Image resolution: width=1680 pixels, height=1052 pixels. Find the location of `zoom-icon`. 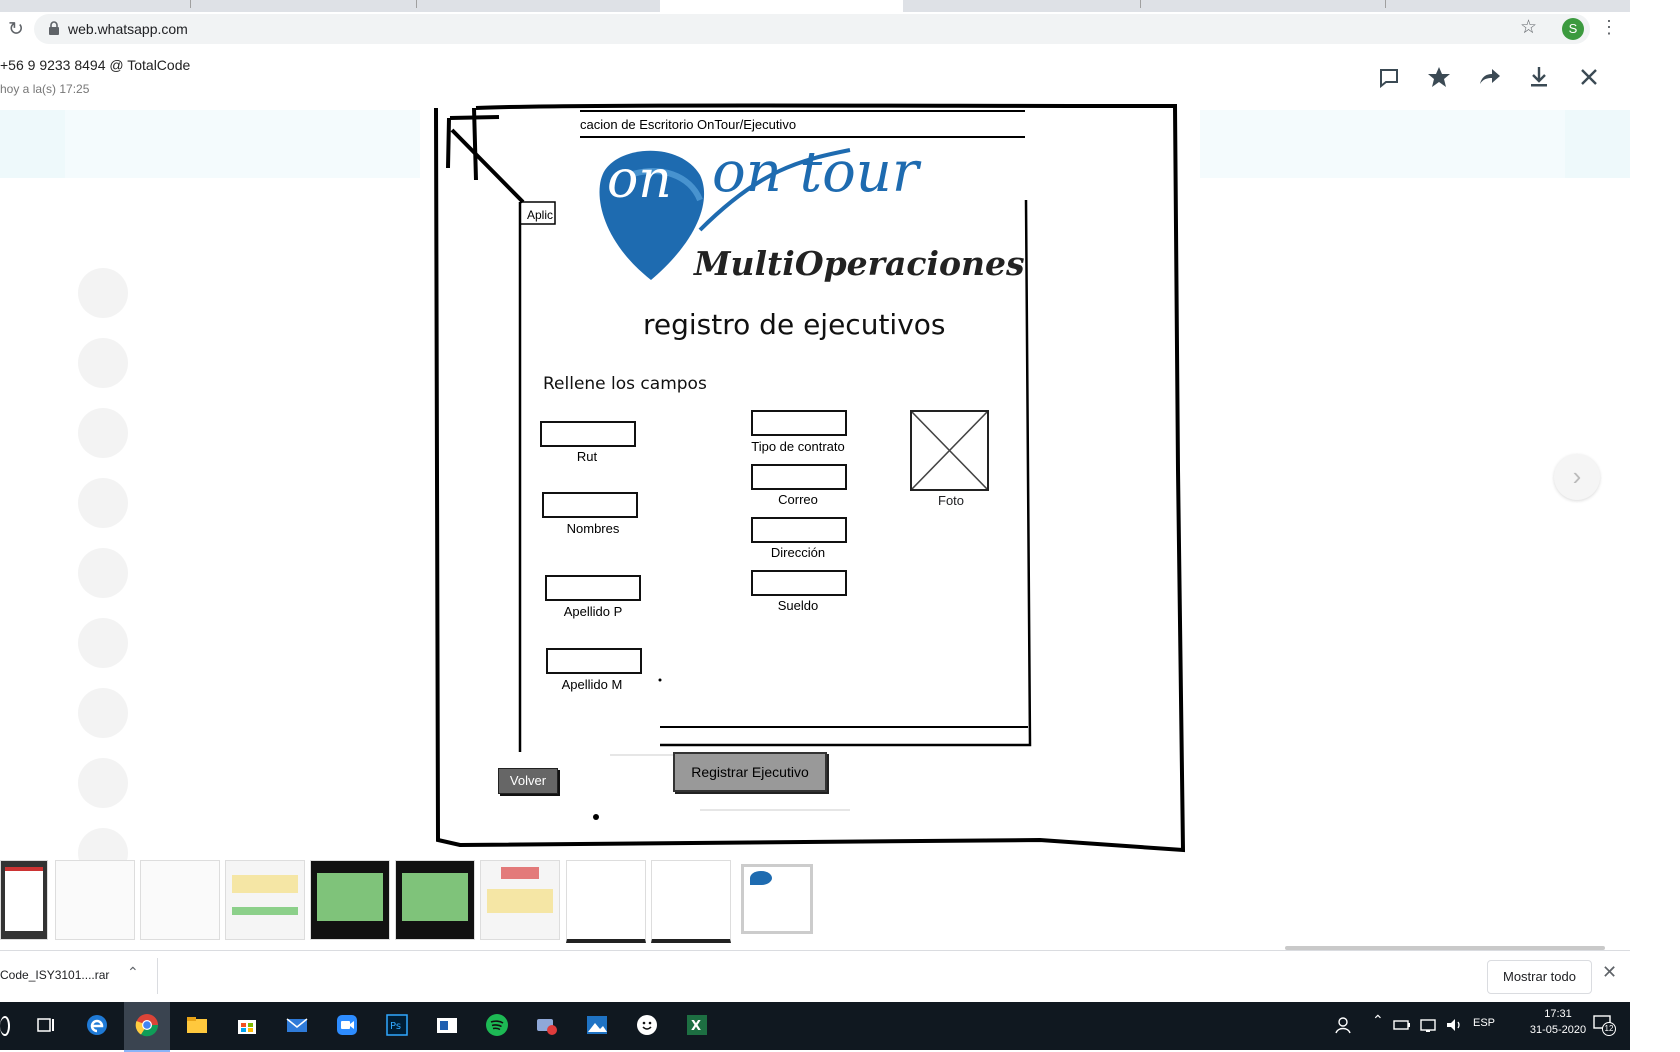

zoom-icon is located at coordinates (347, 1025).